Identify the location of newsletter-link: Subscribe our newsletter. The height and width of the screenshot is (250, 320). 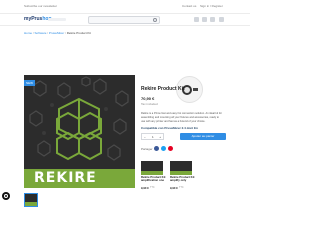
(40, 6).